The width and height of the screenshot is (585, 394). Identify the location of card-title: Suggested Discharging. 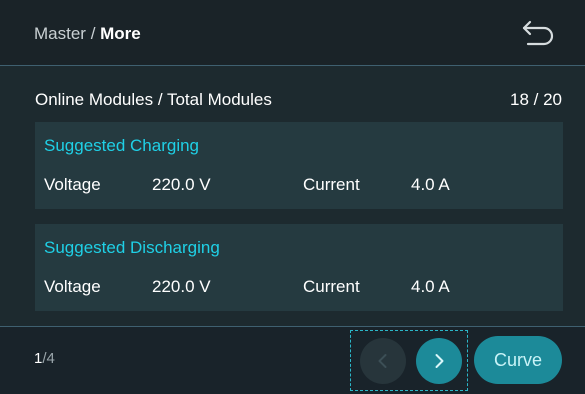
(132, 247).